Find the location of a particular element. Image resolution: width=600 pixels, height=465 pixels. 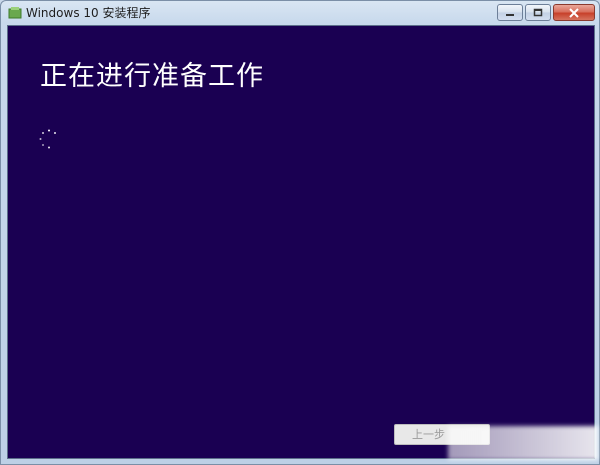

minimize-icon is located at coordinates (510, 14).